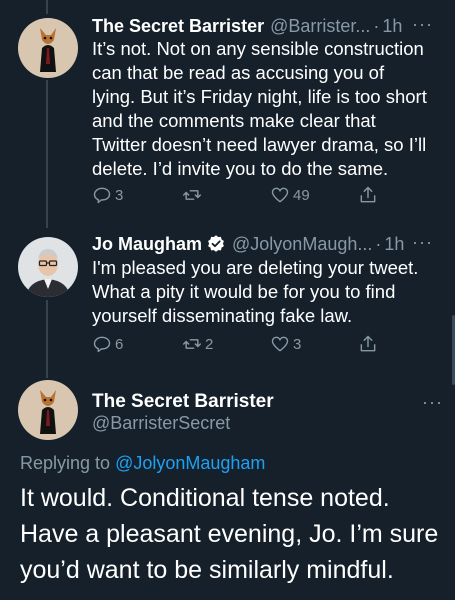 The image size is (455, 600). What do you see at coordinates (297, 344) in the screenshot?
I see `like-count: 3` at bounding box center [297, 344].